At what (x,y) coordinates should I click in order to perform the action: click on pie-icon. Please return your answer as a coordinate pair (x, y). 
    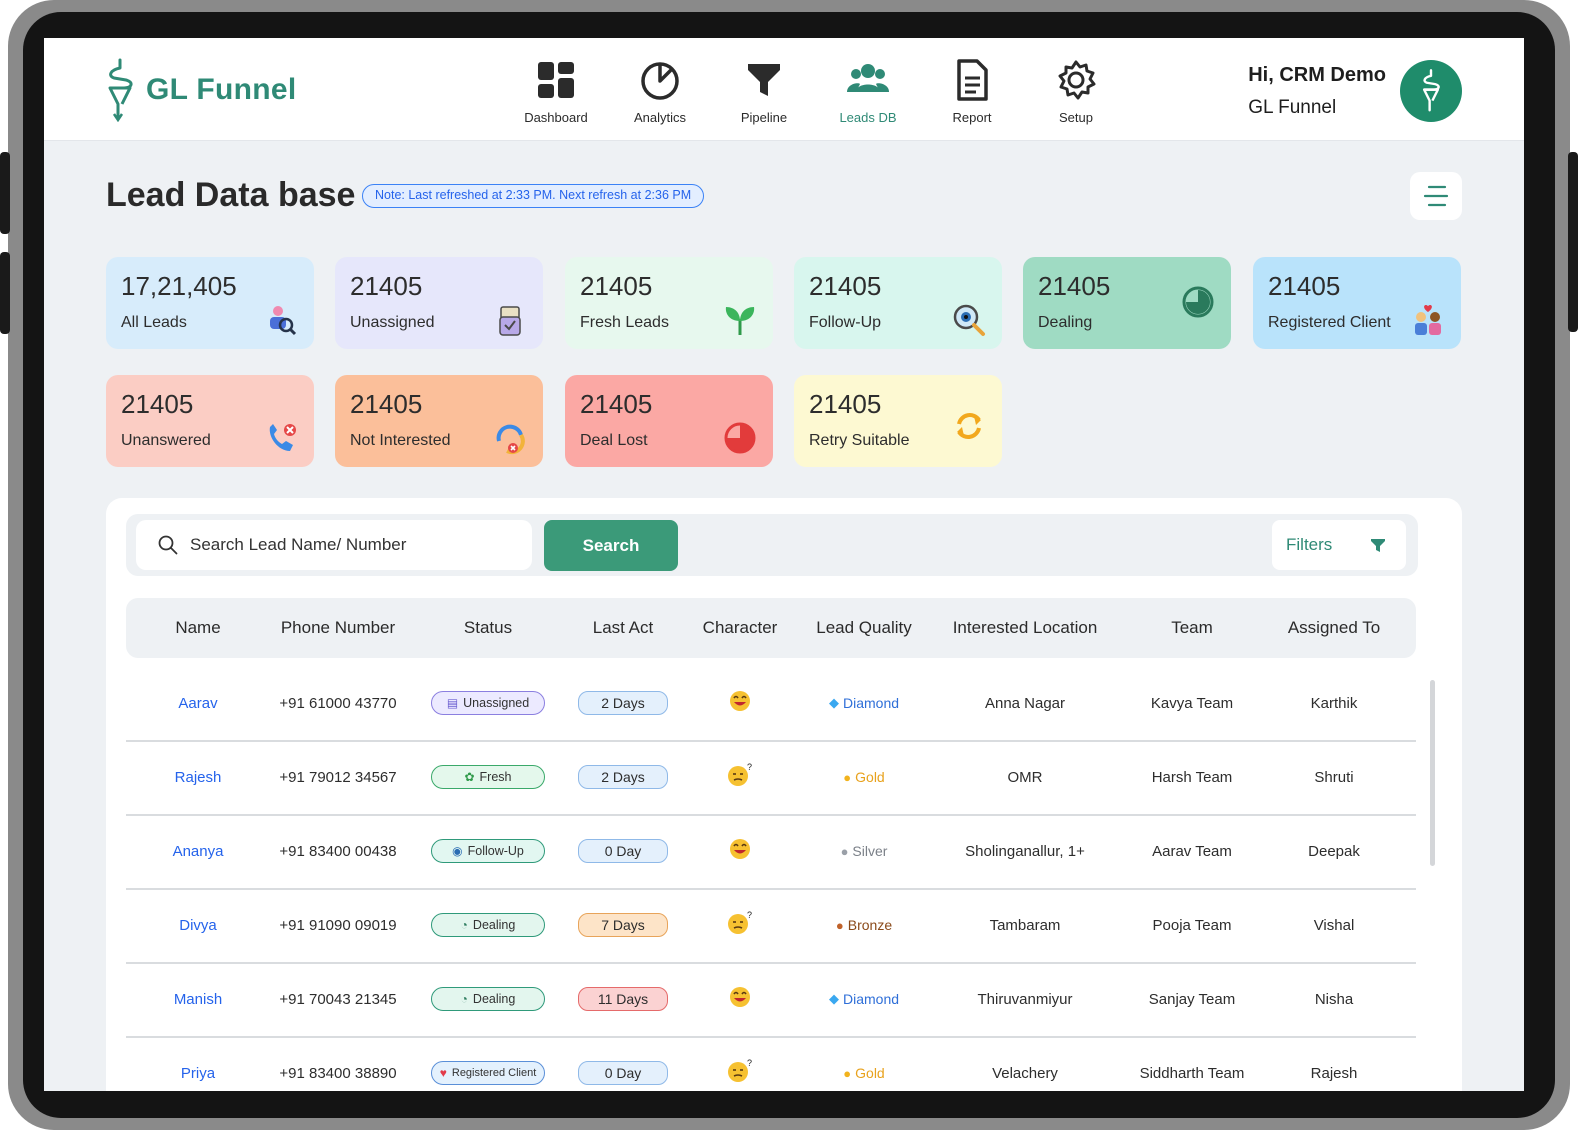
    Looking at the image, I should click on (1198, 302).